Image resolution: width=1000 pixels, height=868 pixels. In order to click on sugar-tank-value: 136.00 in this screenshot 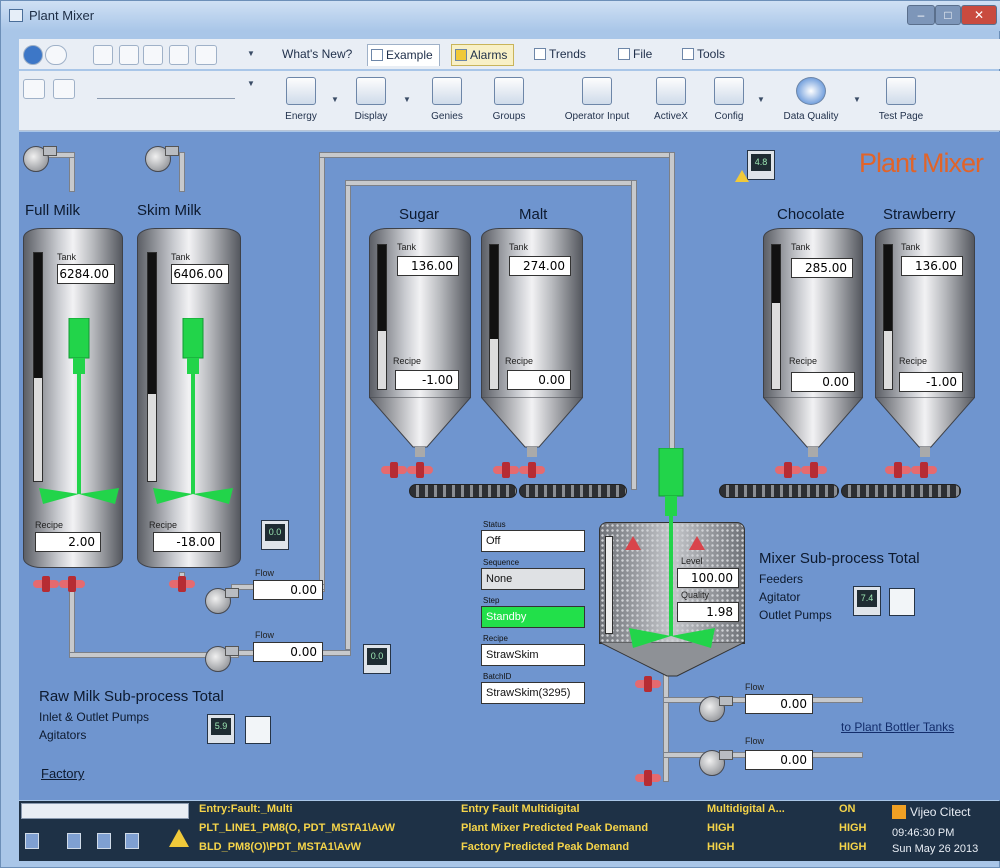, I will do `click(428, 266)`.